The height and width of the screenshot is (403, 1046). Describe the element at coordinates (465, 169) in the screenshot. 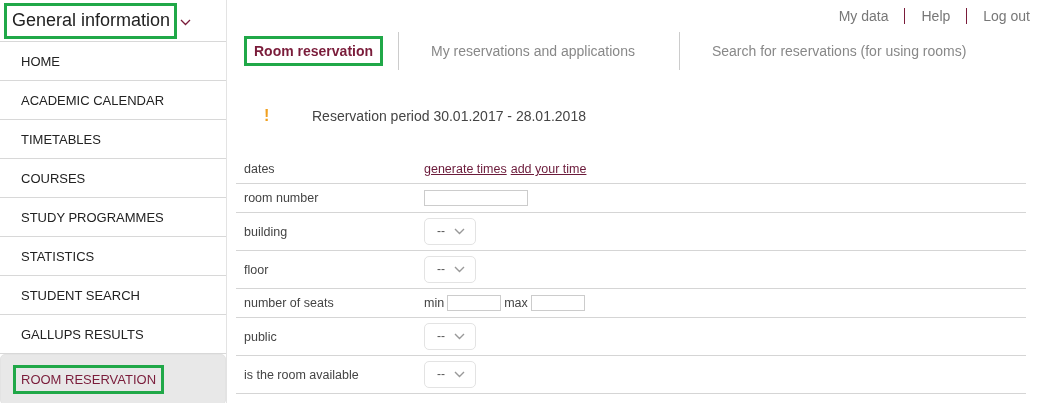

I see `link: generate times` at that location.